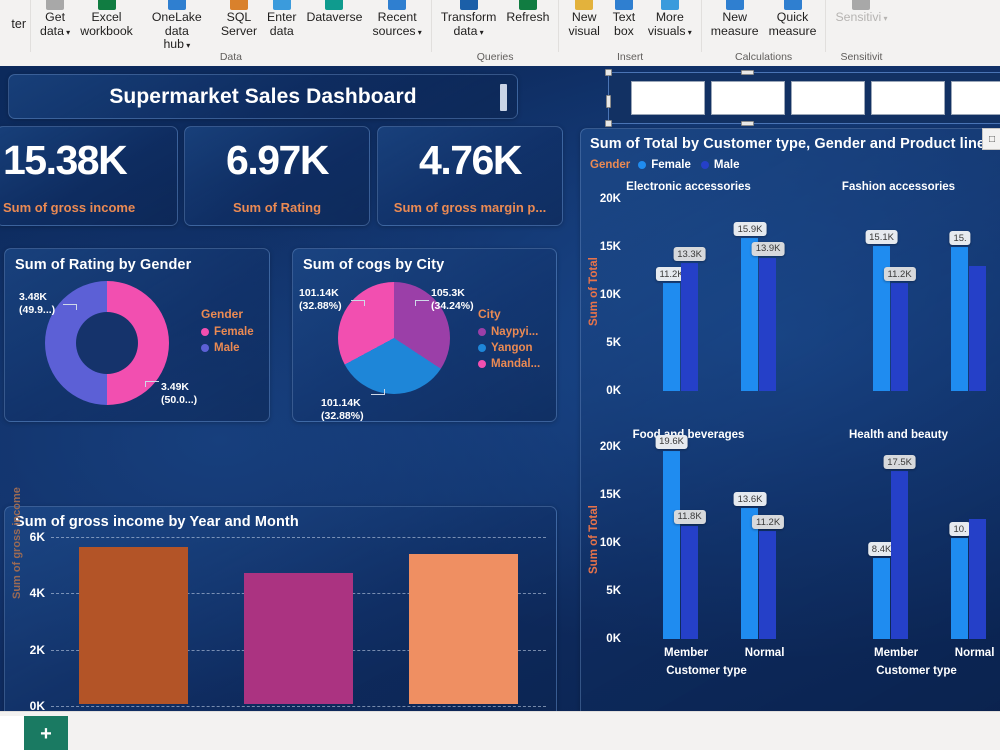 The image size is (1000, 750). What do you see at coordinates (747, 72) in the screenshot?
I see `selection-handle-top` at bounding box center [747, 72].